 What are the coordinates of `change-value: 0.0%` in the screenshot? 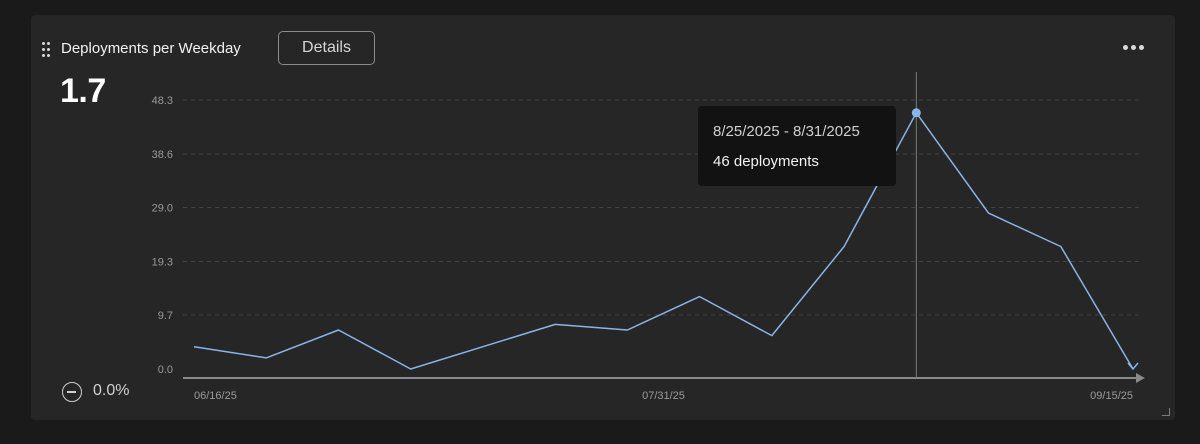 It's located at (111, 390).